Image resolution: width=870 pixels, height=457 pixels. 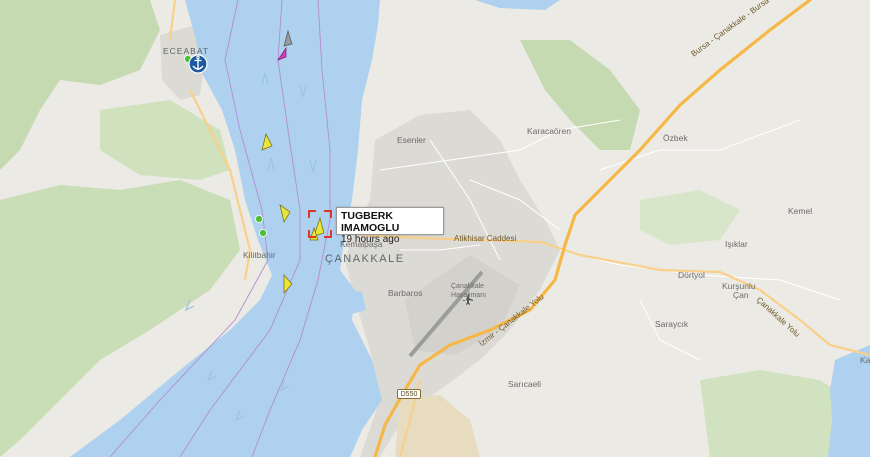 What do you see at coordinates (485, 238) in the screenshot?
I see `road-label-atikhisar: Atikhisar Caddesi` at bounding box center [485, 238].